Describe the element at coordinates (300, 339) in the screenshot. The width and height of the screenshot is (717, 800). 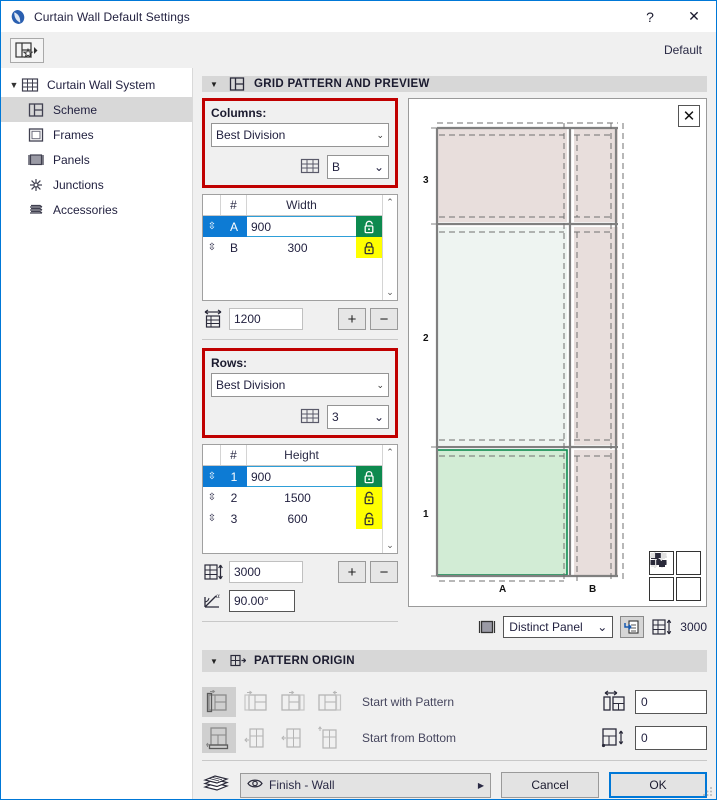
I see `divider` at that location.